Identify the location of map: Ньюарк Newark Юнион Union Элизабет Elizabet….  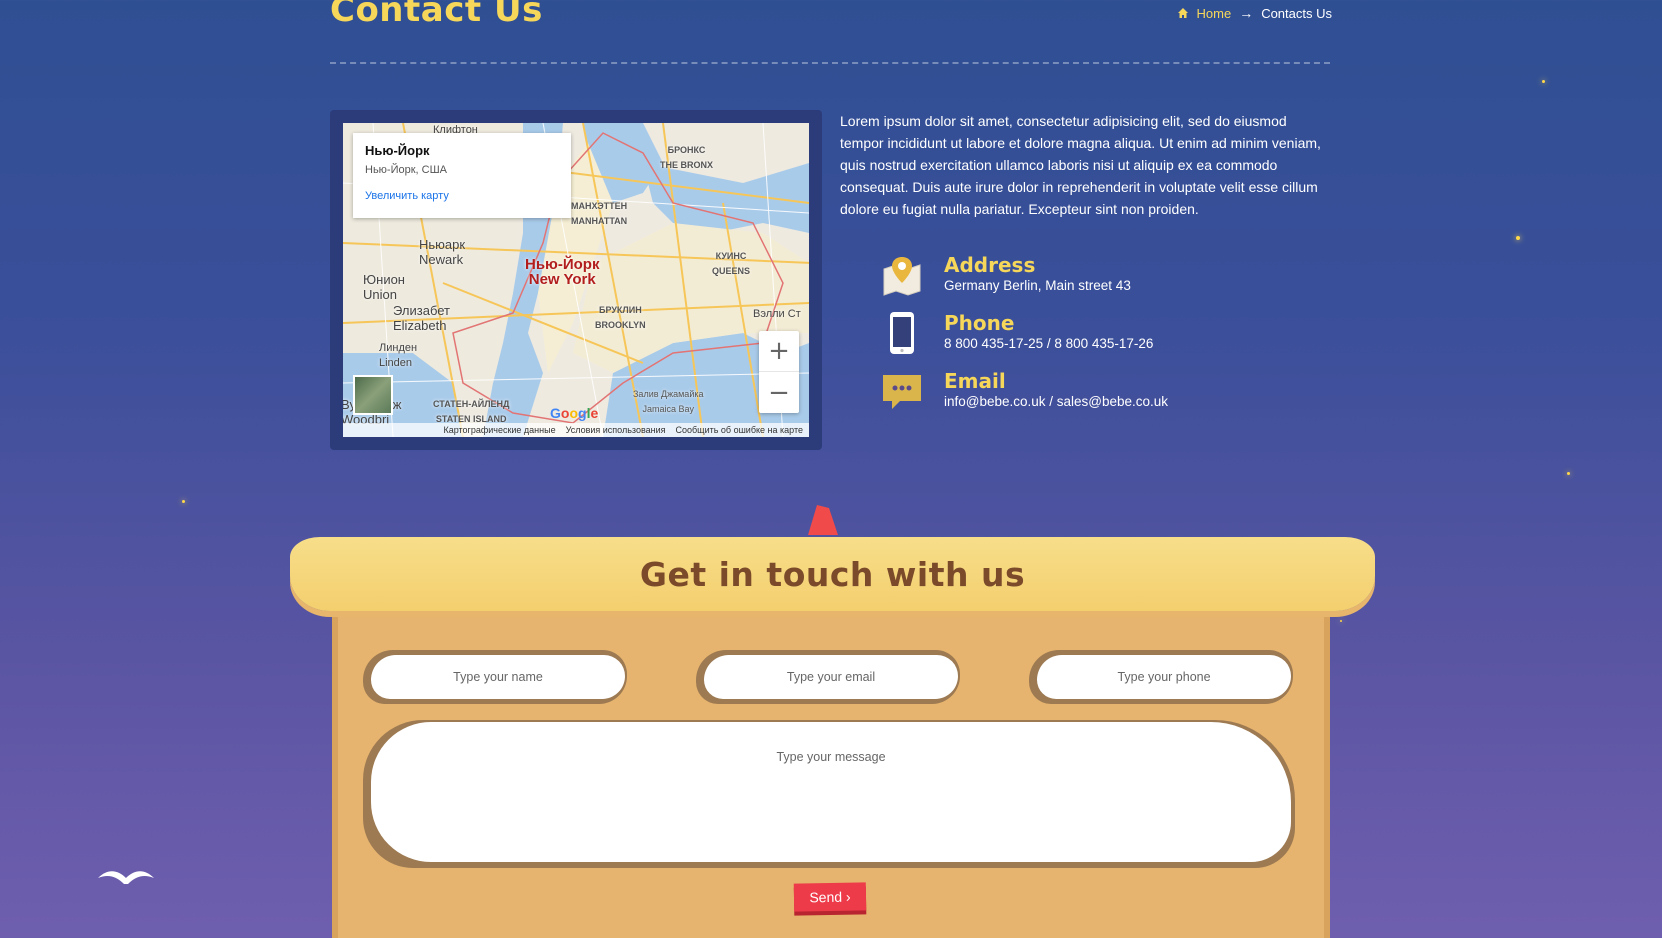
(576, 280).